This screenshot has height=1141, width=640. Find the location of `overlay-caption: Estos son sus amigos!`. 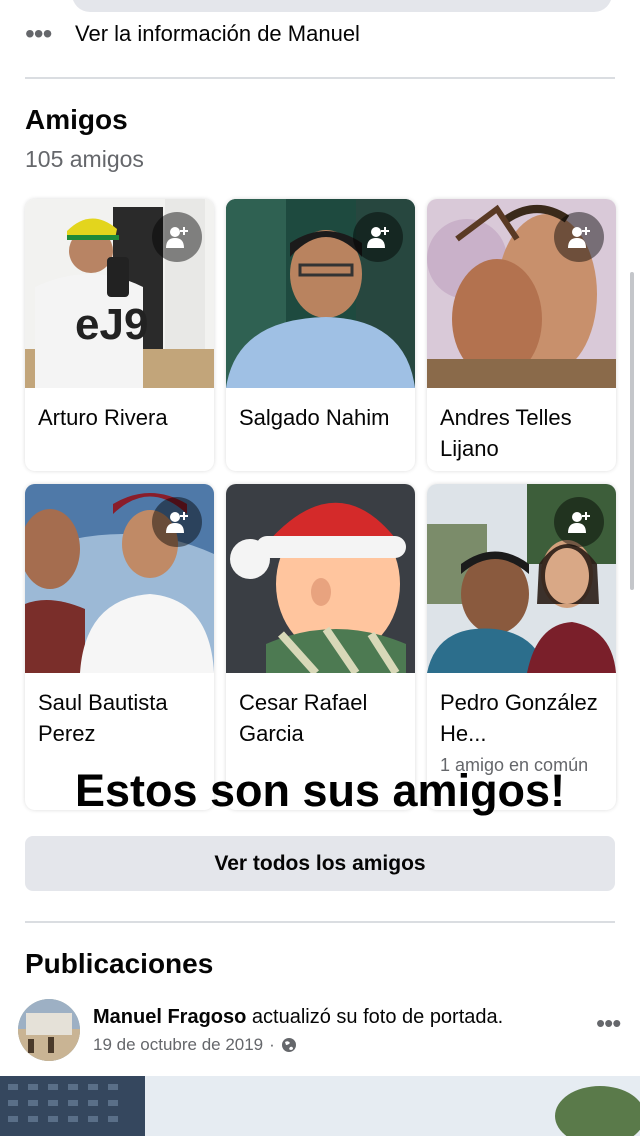

overlay-caption: Estos son sus amigos! is located at coordinates (320, 790).